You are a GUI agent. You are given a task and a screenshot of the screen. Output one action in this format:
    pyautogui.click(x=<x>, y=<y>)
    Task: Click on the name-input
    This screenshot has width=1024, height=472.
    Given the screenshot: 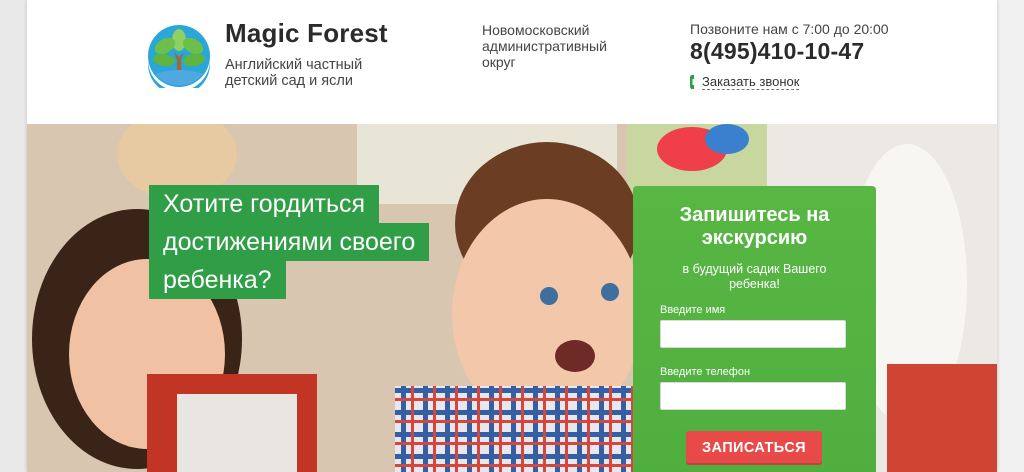 What is the action you would take?
    pyautogui.click(x=753, y=334)
    